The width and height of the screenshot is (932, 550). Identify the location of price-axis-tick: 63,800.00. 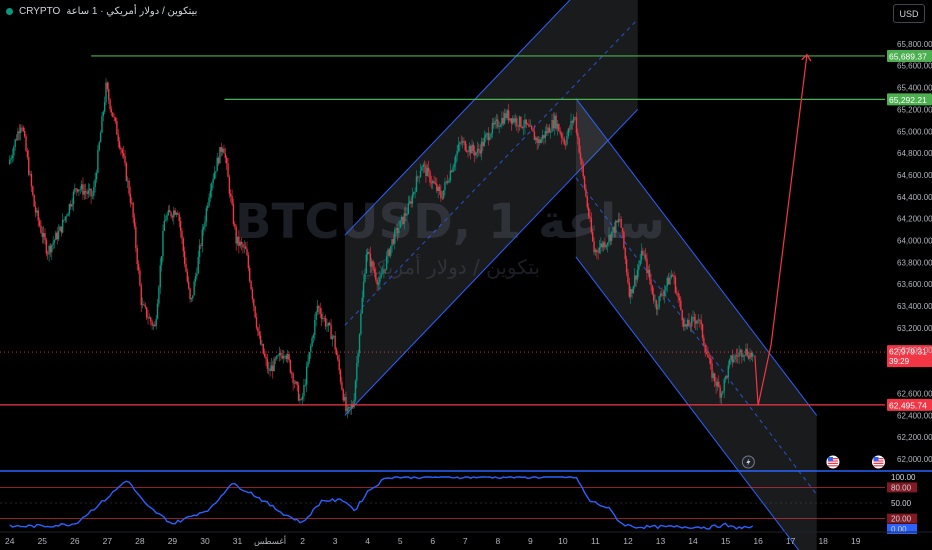
(914, 262).